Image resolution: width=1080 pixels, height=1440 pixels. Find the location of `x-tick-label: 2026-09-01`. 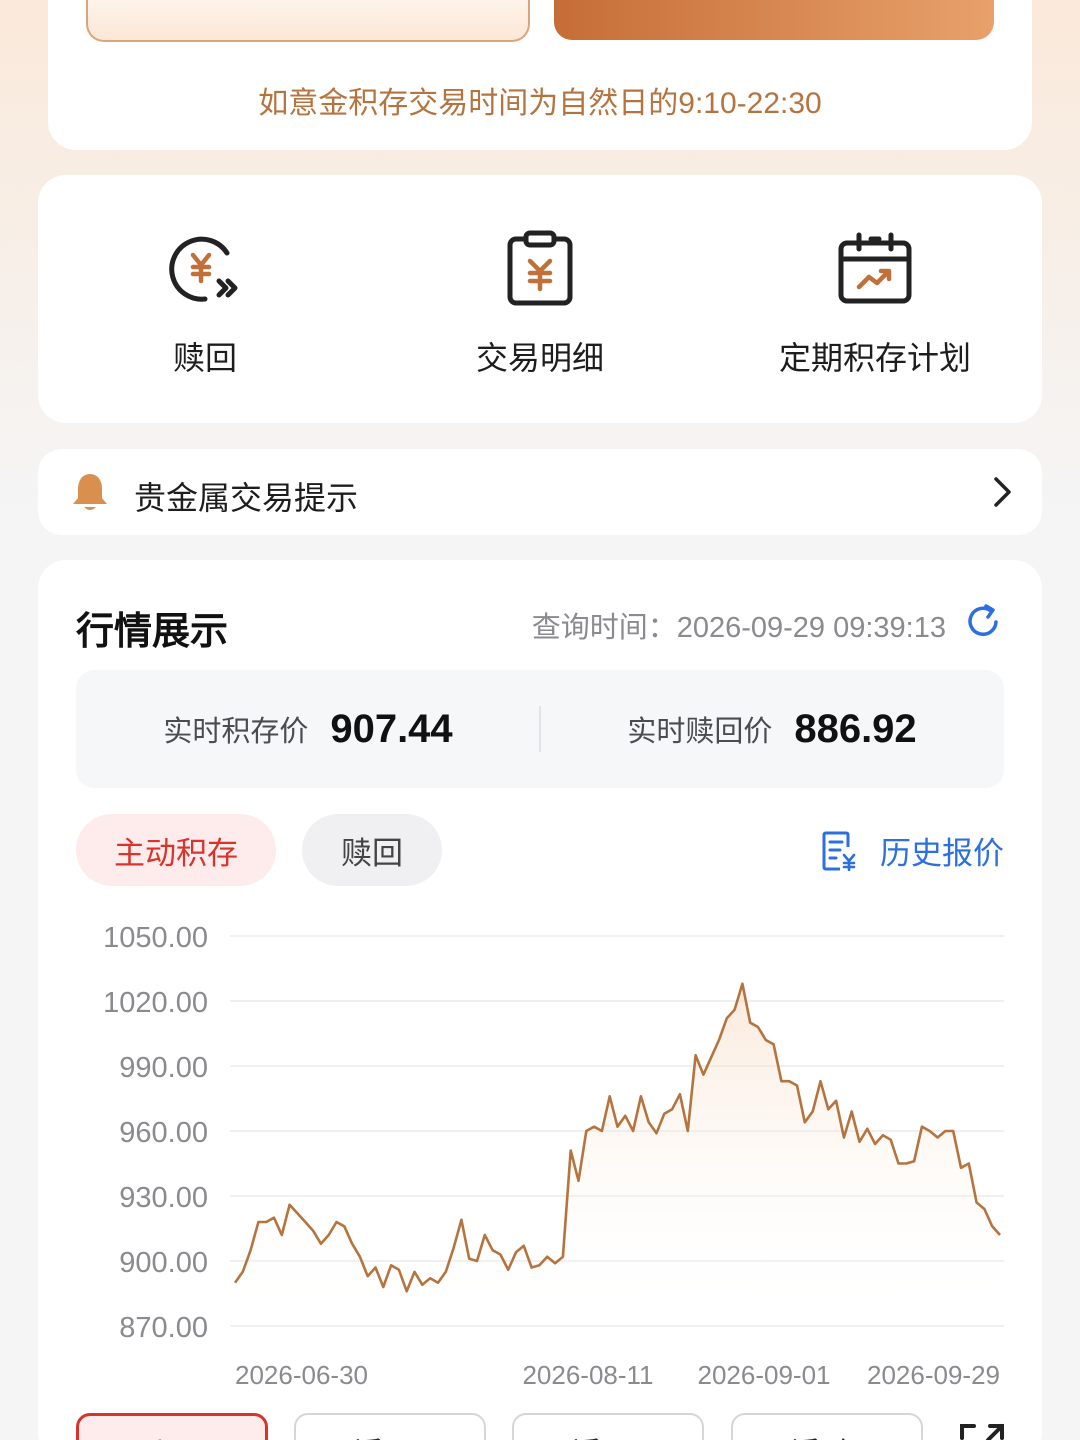

x-tick-label: 2026-09-01 is located at coordinates (764, 1375).